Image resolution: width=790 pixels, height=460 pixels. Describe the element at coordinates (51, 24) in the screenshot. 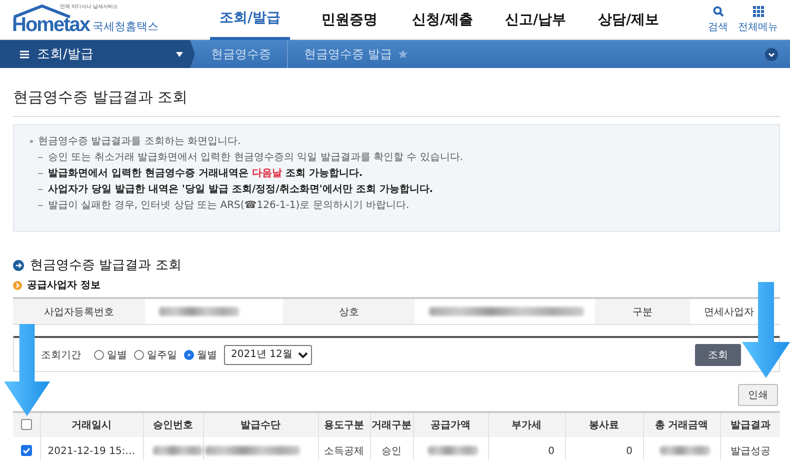

I see `logo: Hometax` at that location.